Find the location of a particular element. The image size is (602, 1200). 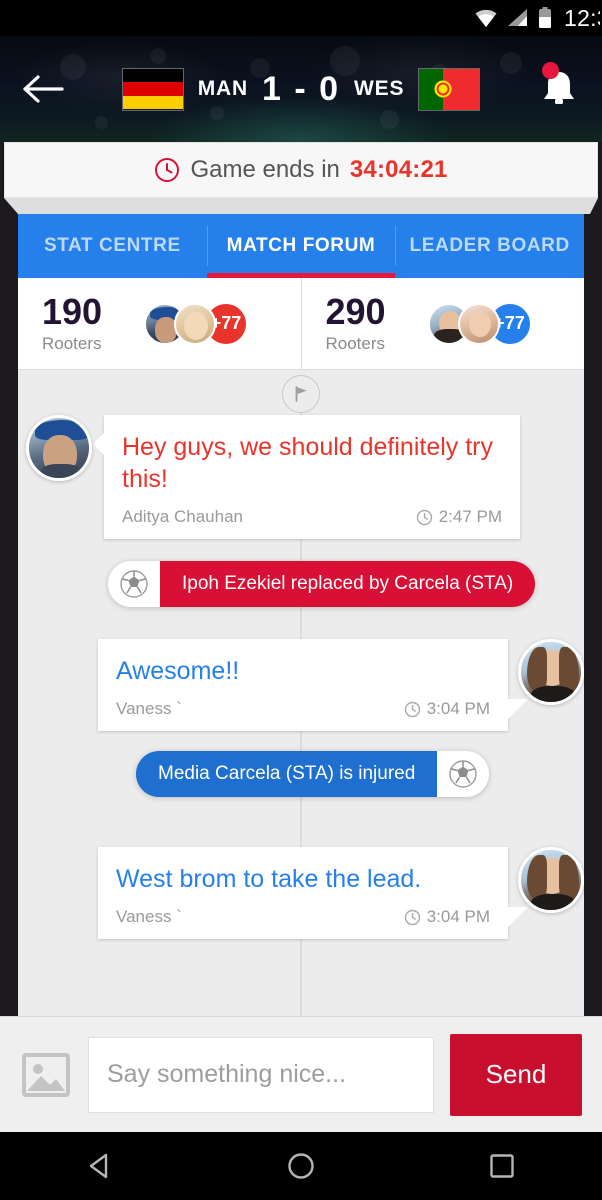

event-pill: Ipoh Ezekiel replaced by Carcela (STA) is located at coordinates (322, 584).